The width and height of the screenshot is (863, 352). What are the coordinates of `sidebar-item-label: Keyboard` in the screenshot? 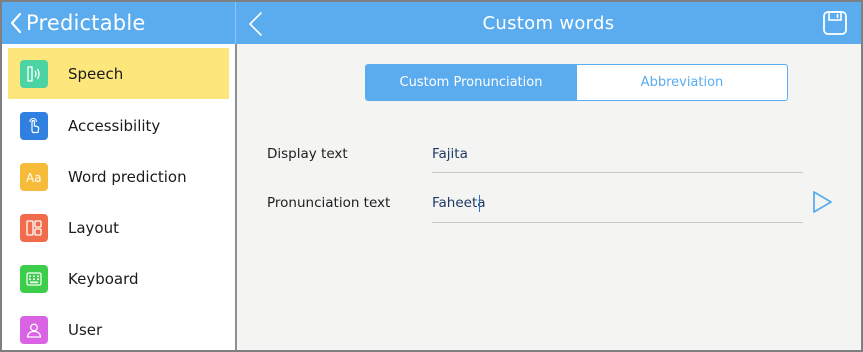 It's located at (103, 278).